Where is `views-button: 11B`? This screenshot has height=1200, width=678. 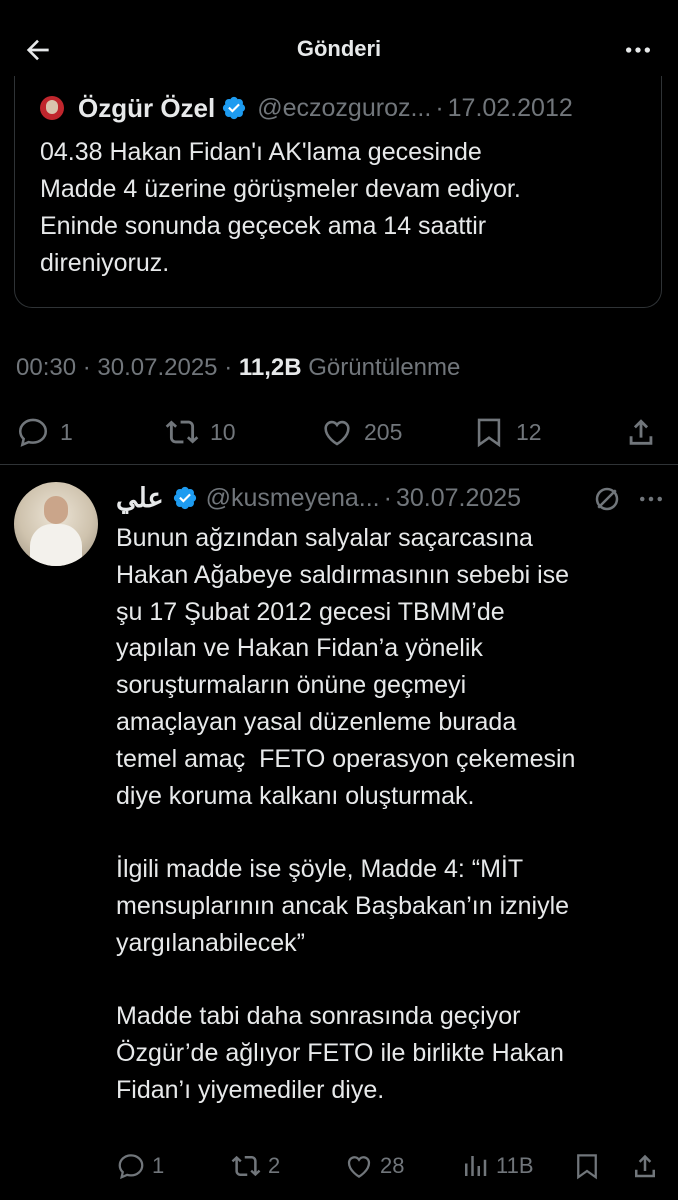
views-button: 11B is located at coordinates (497, 1166).